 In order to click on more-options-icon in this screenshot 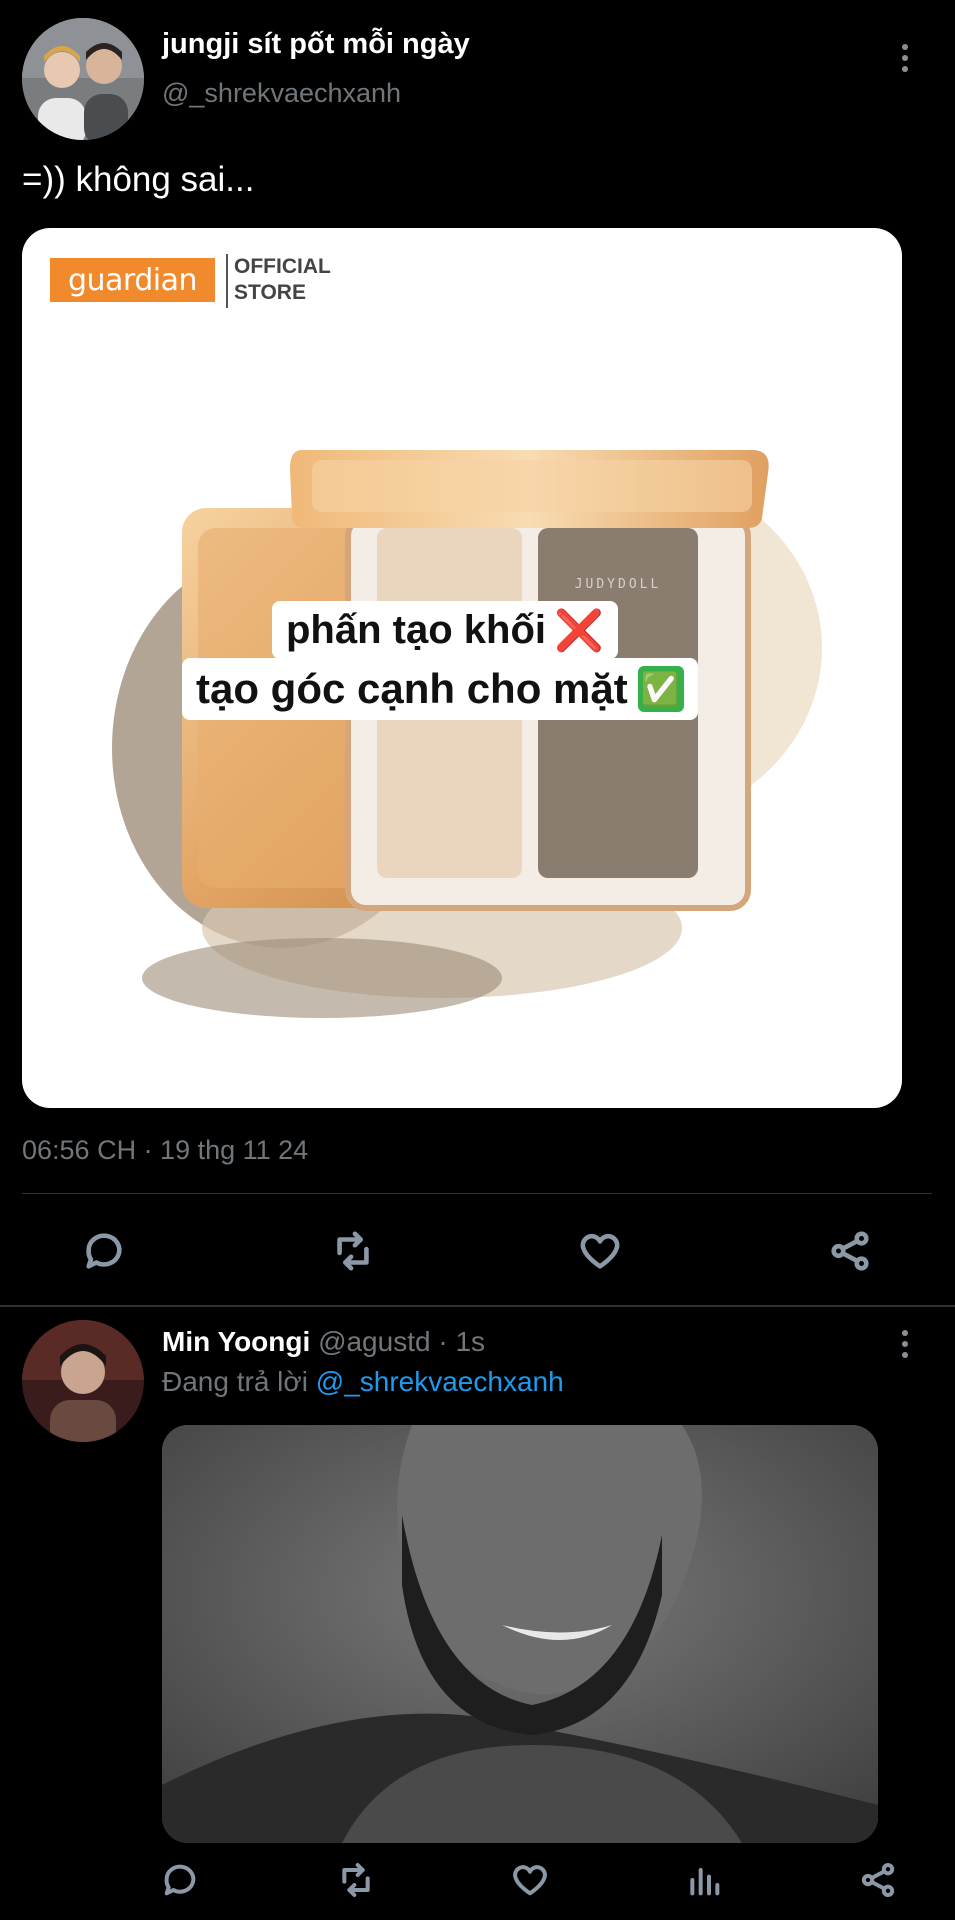, I will do `click(905, 58)`.